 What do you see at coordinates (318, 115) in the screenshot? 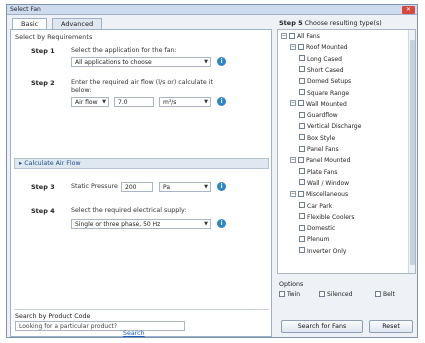
I see `tree-item: Guardflow` at bounding box center [318, 115].